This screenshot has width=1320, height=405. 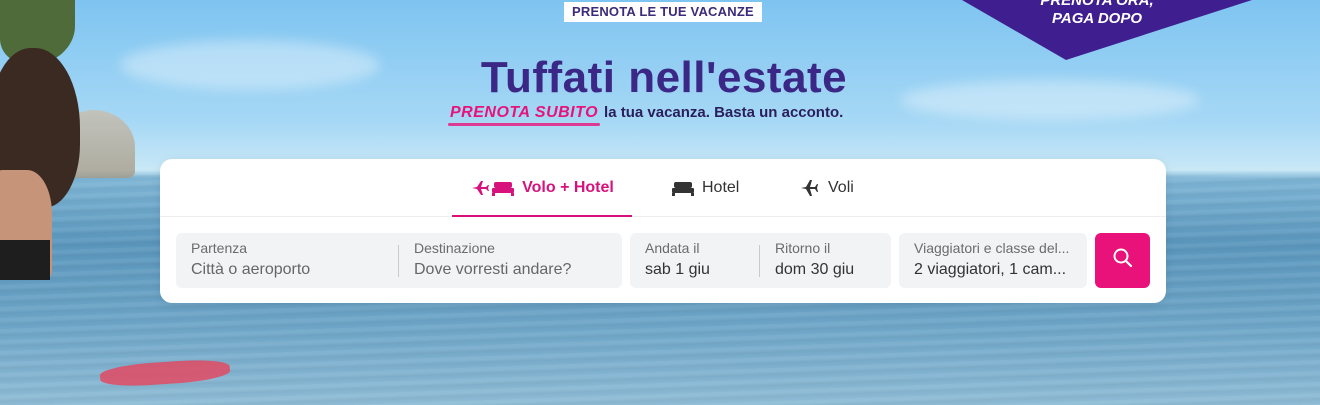 What do you see at coordinates (803, 248) in the screenshot?
I see `return-label: Ritorno il` at bounding box center [803, 248].